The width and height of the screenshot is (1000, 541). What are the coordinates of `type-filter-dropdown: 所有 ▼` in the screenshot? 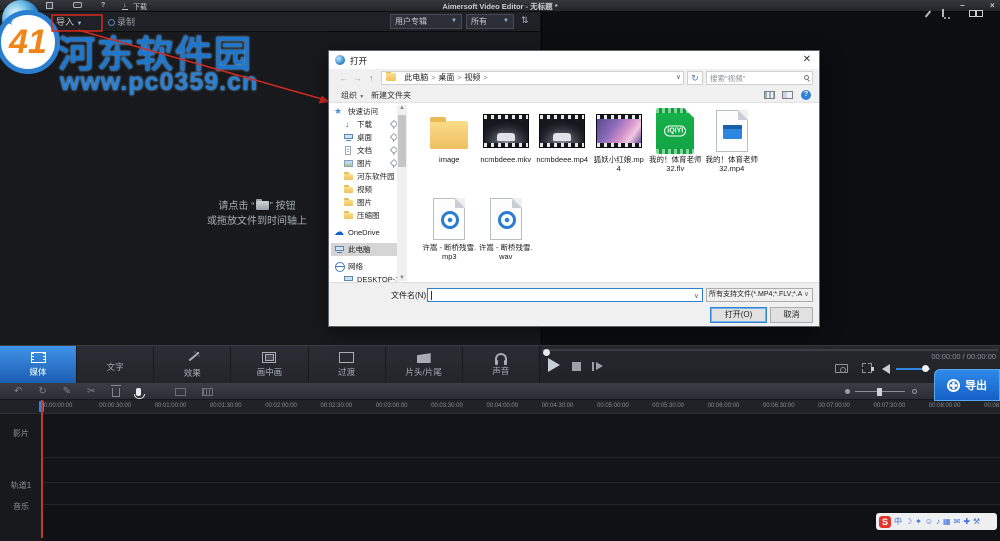 It's located at (490, 21).